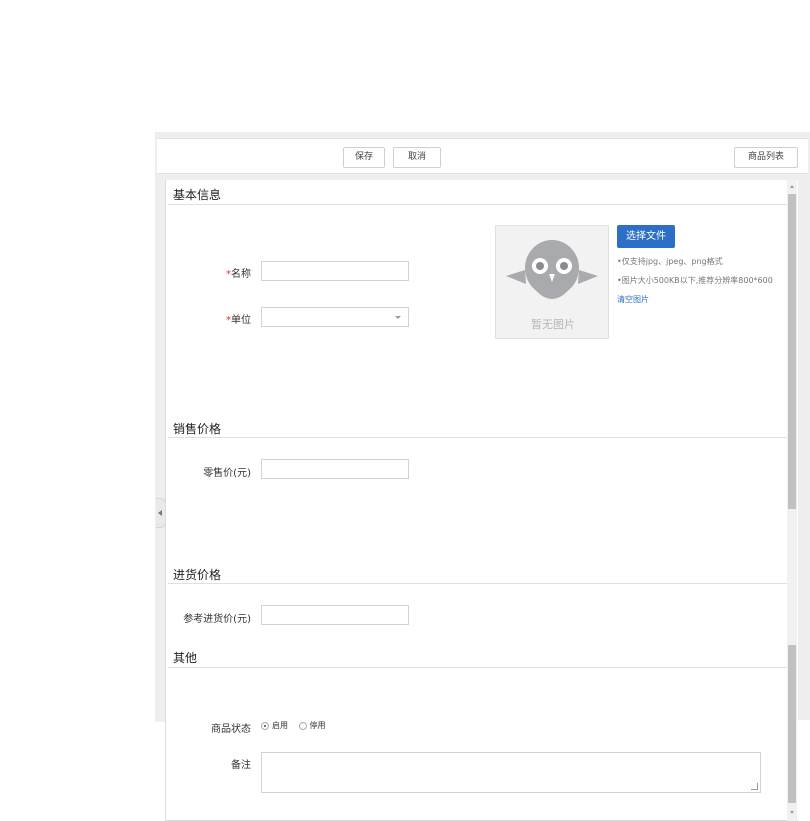 Image resolution: width=810 pixels, height=821 pixels. Describe the element at coordinates (197, 195) in the screenshot. I see `section-title-basic: 基本信息` at that location.